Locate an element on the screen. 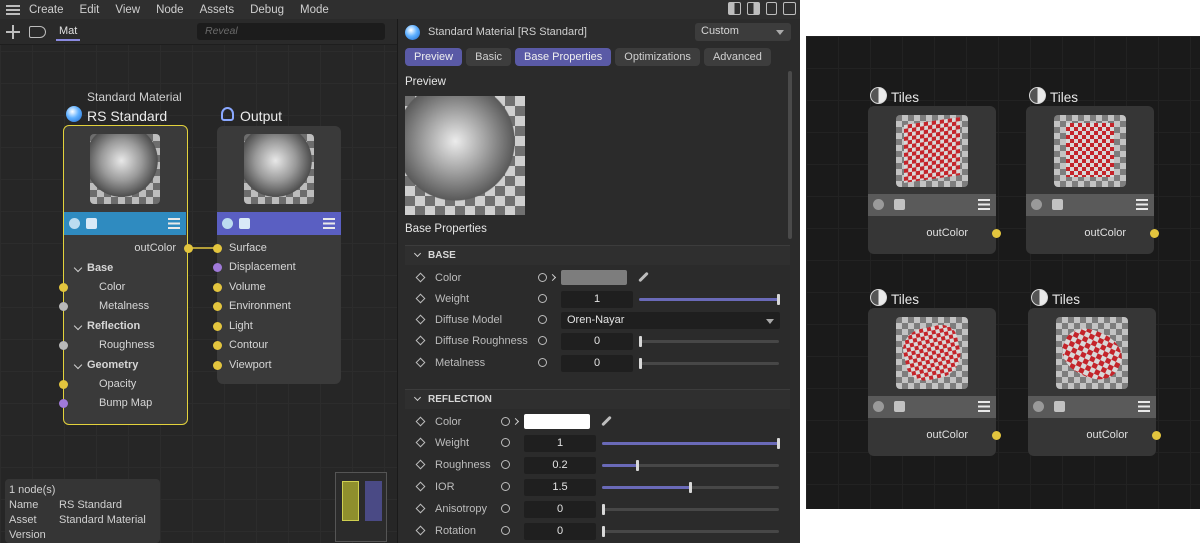 The height and width of the screenshot is (543, 1200). reflection-weight-input: 1 is located at coordinates (560, 443).